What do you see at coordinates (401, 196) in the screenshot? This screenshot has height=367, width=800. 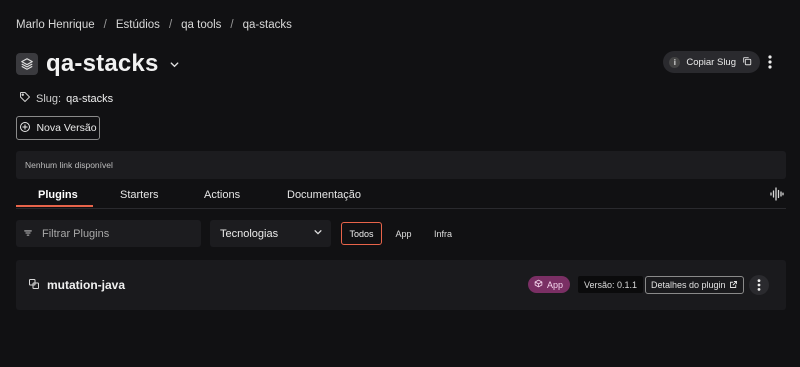 I see `tabs-bar: Plugins Starters Actions Documentação` at bounding box center [401, 196].